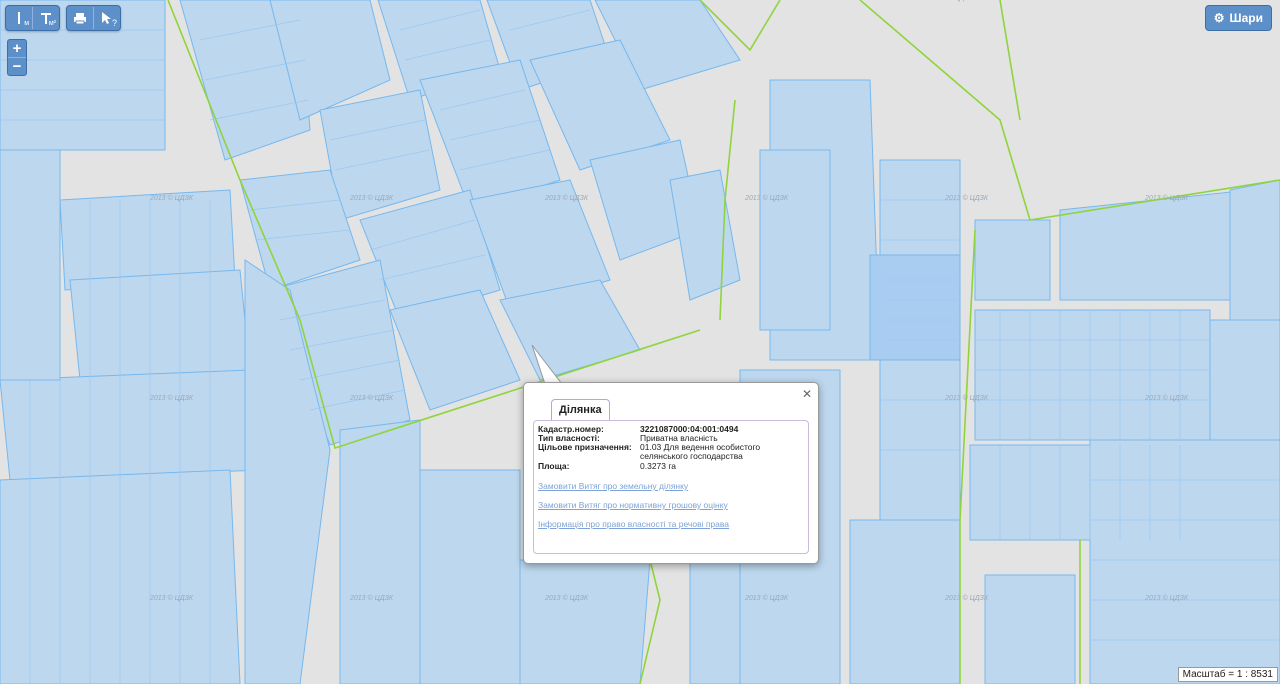 The height and width of the screenshot is (684, 1280). I want to click on close-icon: ✕, so click(807, 394).